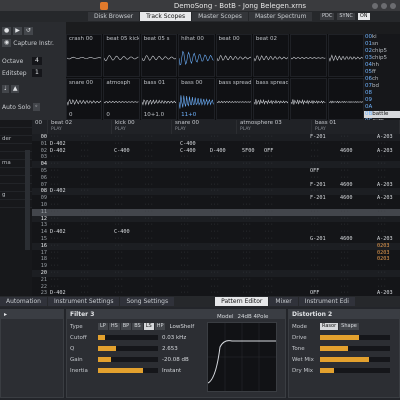  Describe the element at coordinates (216, 137) in the screenshot. I see `pattern-line: 00 ··· ··· ··· ··· ··· ··· ··· ··· F-201 ··· A-203` at that location.